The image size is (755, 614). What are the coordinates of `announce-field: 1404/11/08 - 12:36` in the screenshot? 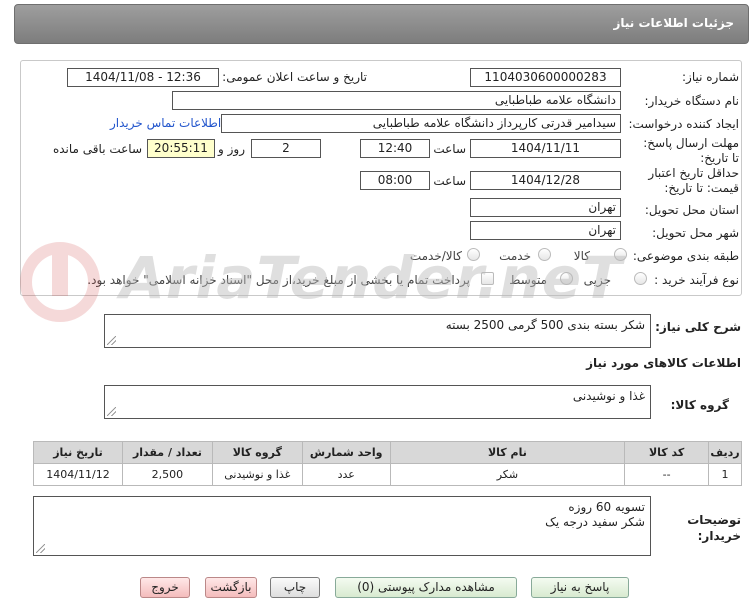 It's located at (143, 77).